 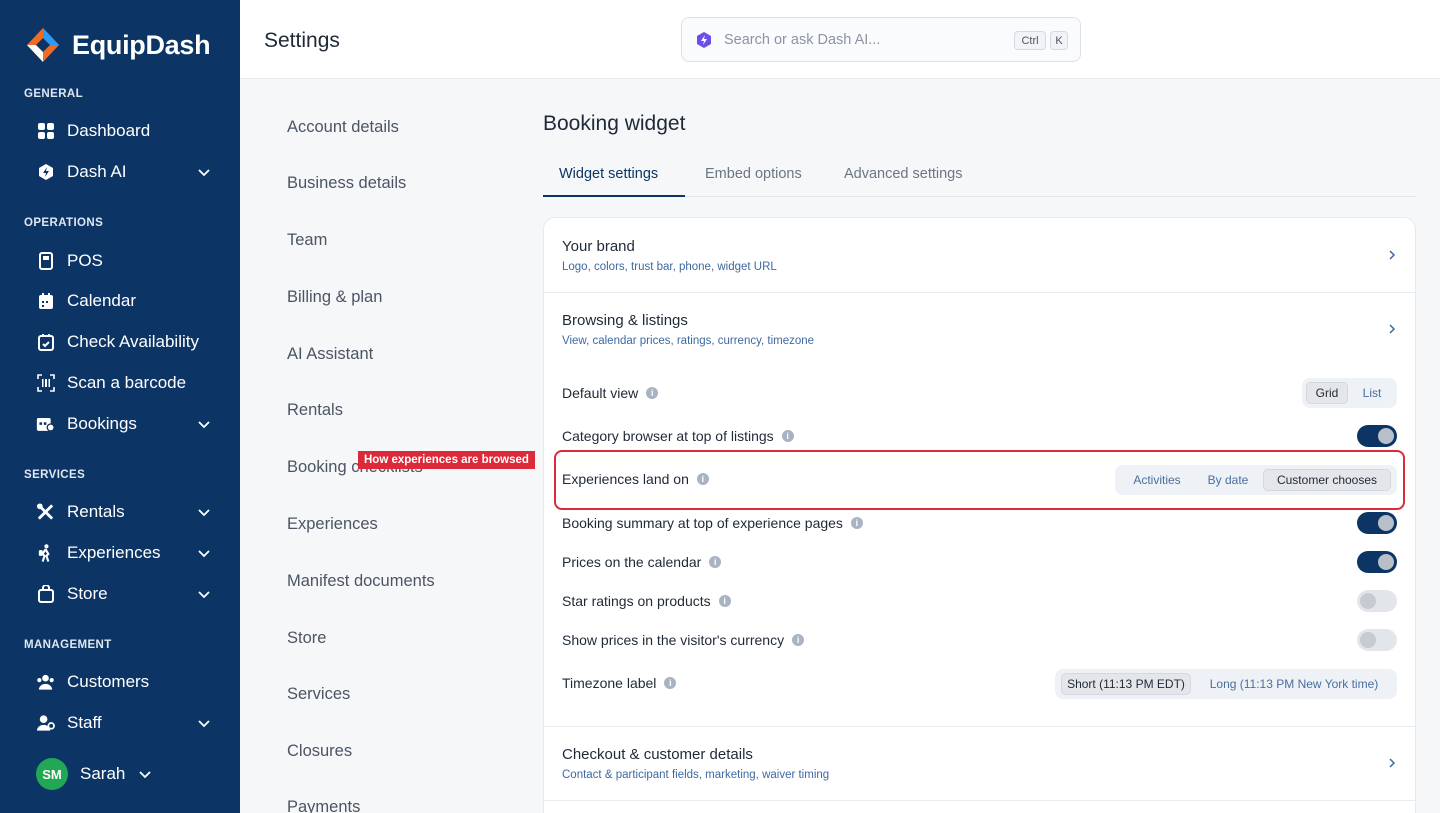 I want to click on settings-nav-services: Services, so click(x=318, y=694).